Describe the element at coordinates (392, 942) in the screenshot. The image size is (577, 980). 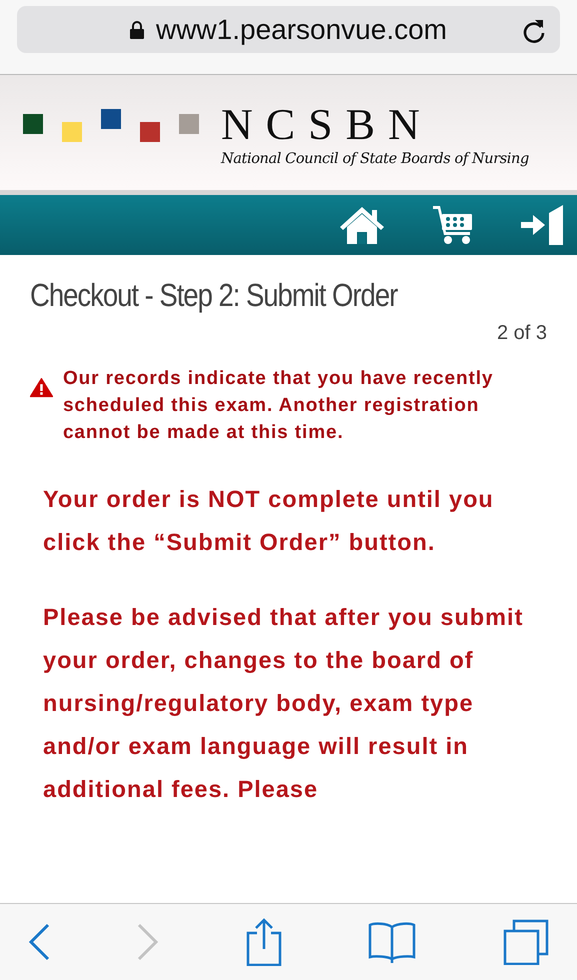
I see `bookmarks-icon` at that location.